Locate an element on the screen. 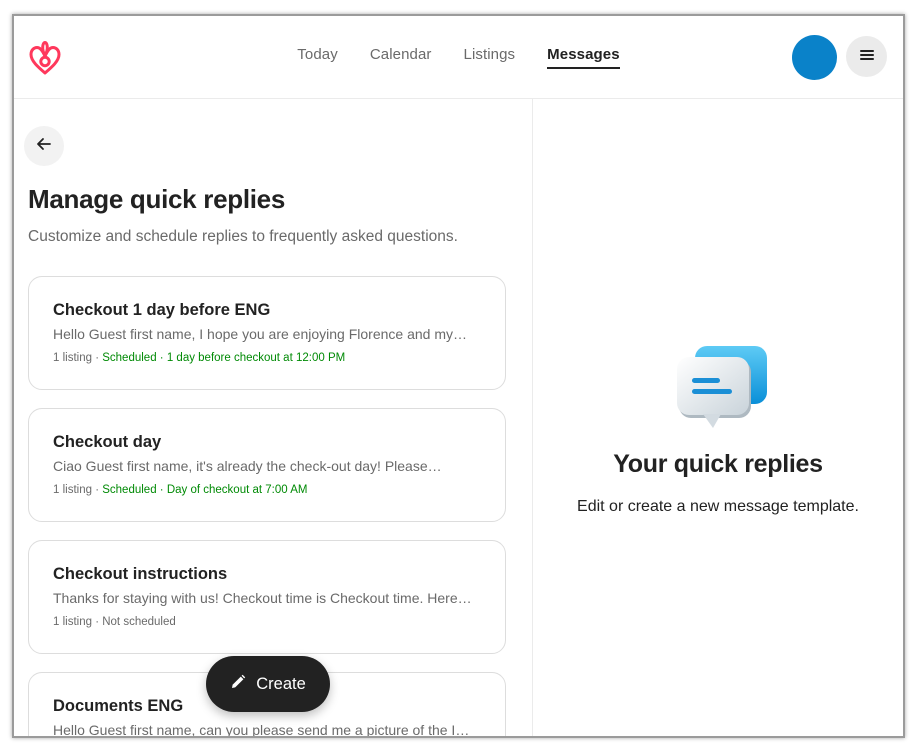 The width and height of the screenshot is (918, 754). main-nav: Today Calendar Listings Messages is located at coordinates (458, 57).